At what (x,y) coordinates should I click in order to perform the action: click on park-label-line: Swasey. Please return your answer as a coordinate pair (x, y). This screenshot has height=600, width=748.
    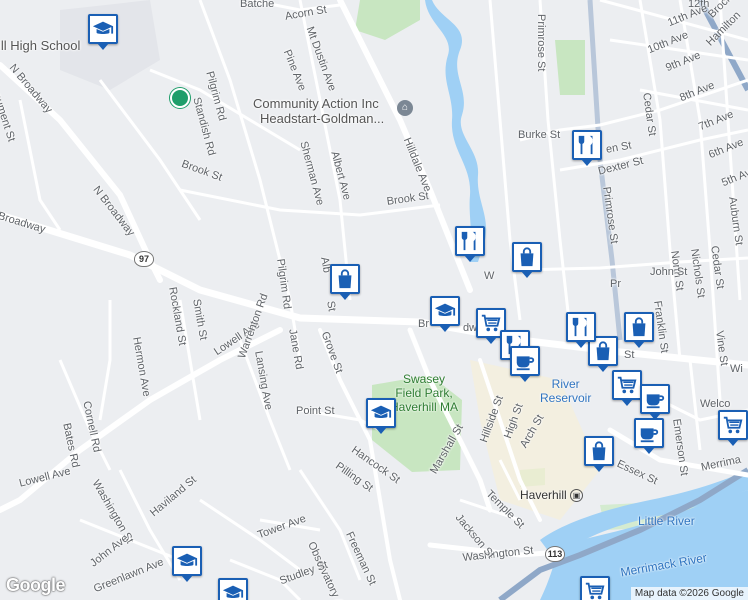
    Looking at the image, I should click on (424, 379).